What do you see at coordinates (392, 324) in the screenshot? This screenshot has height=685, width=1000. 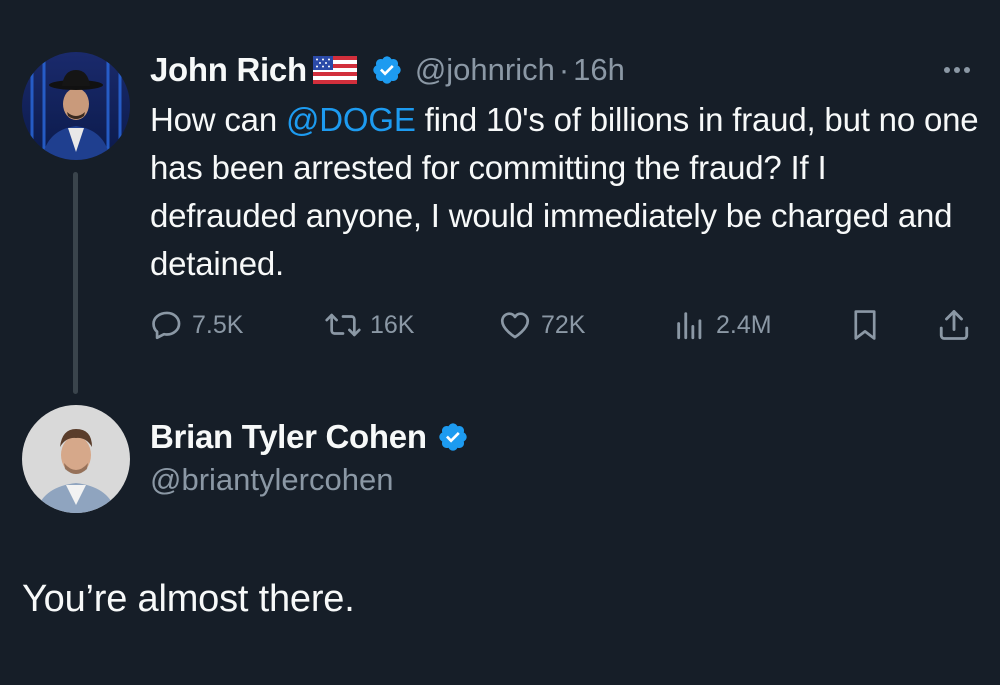 I see `repost-count: 16K` at bounding box center [392, 324].